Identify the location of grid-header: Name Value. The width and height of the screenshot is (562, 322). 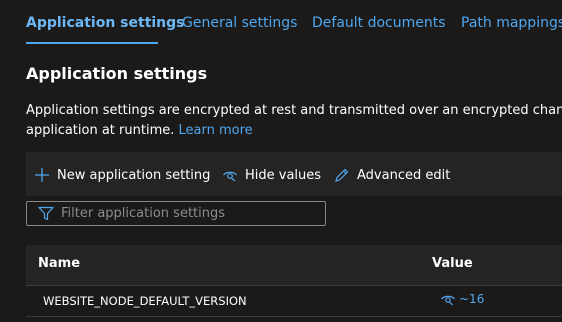
(294, 265).